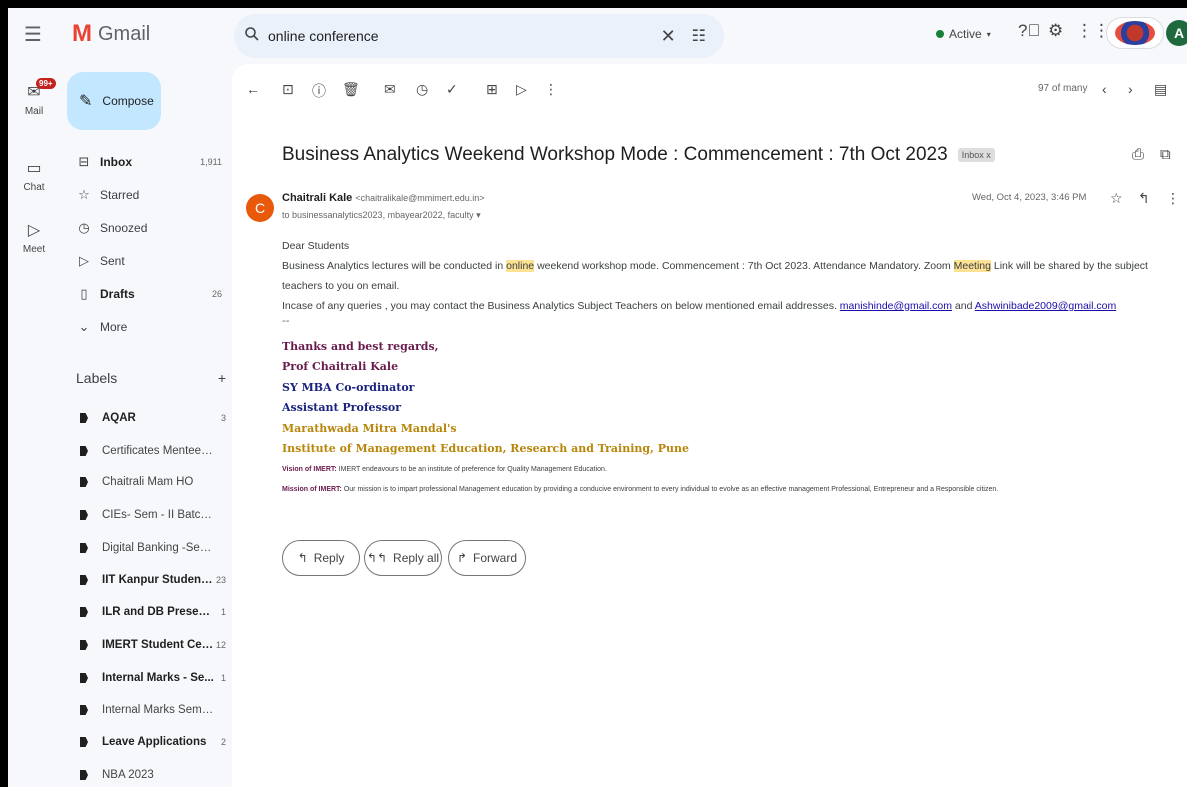 This screenshot has width=1187, height=787. Describe the element at coordinates (1130, 89) in the screenshot. I see `older-chevron-icon: ›` at that location.